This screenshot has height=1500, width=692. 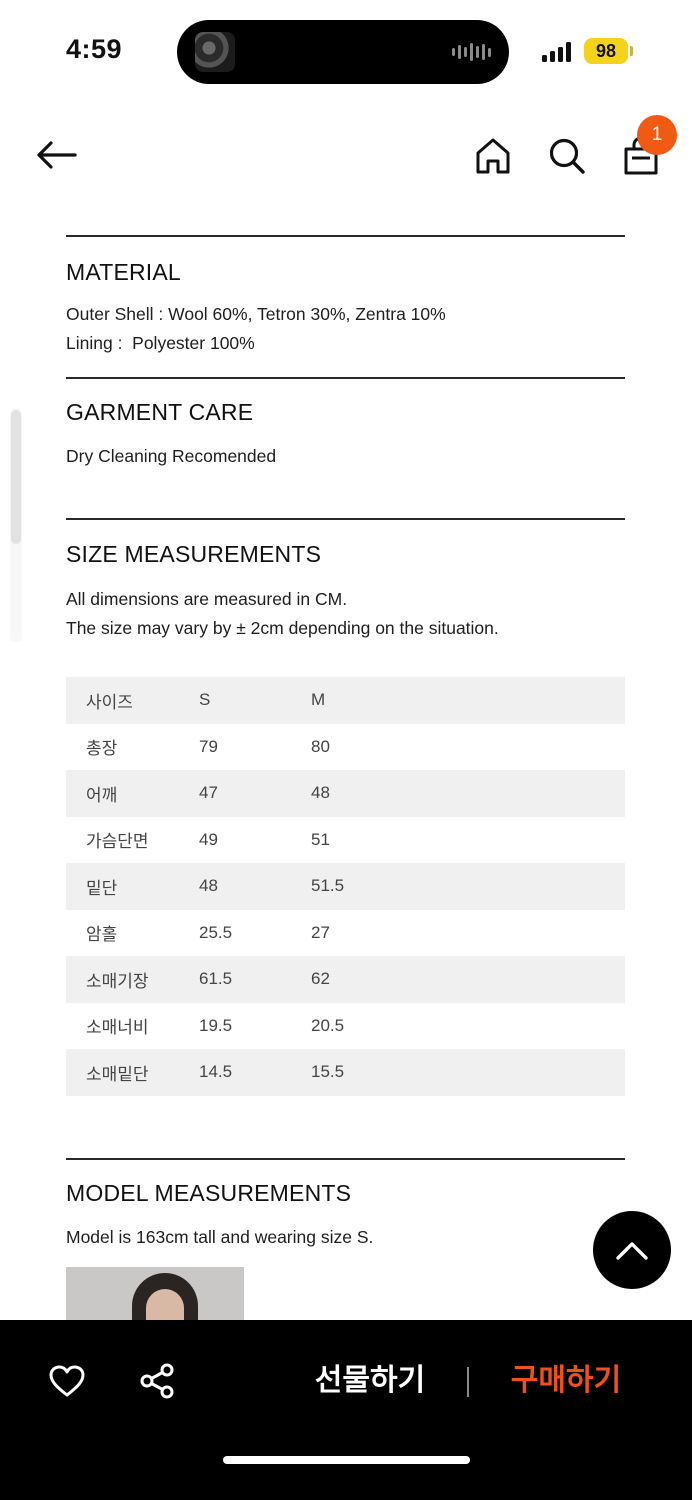 I want to click on table-cell: 소매너비, so click(x=117, y=1028).